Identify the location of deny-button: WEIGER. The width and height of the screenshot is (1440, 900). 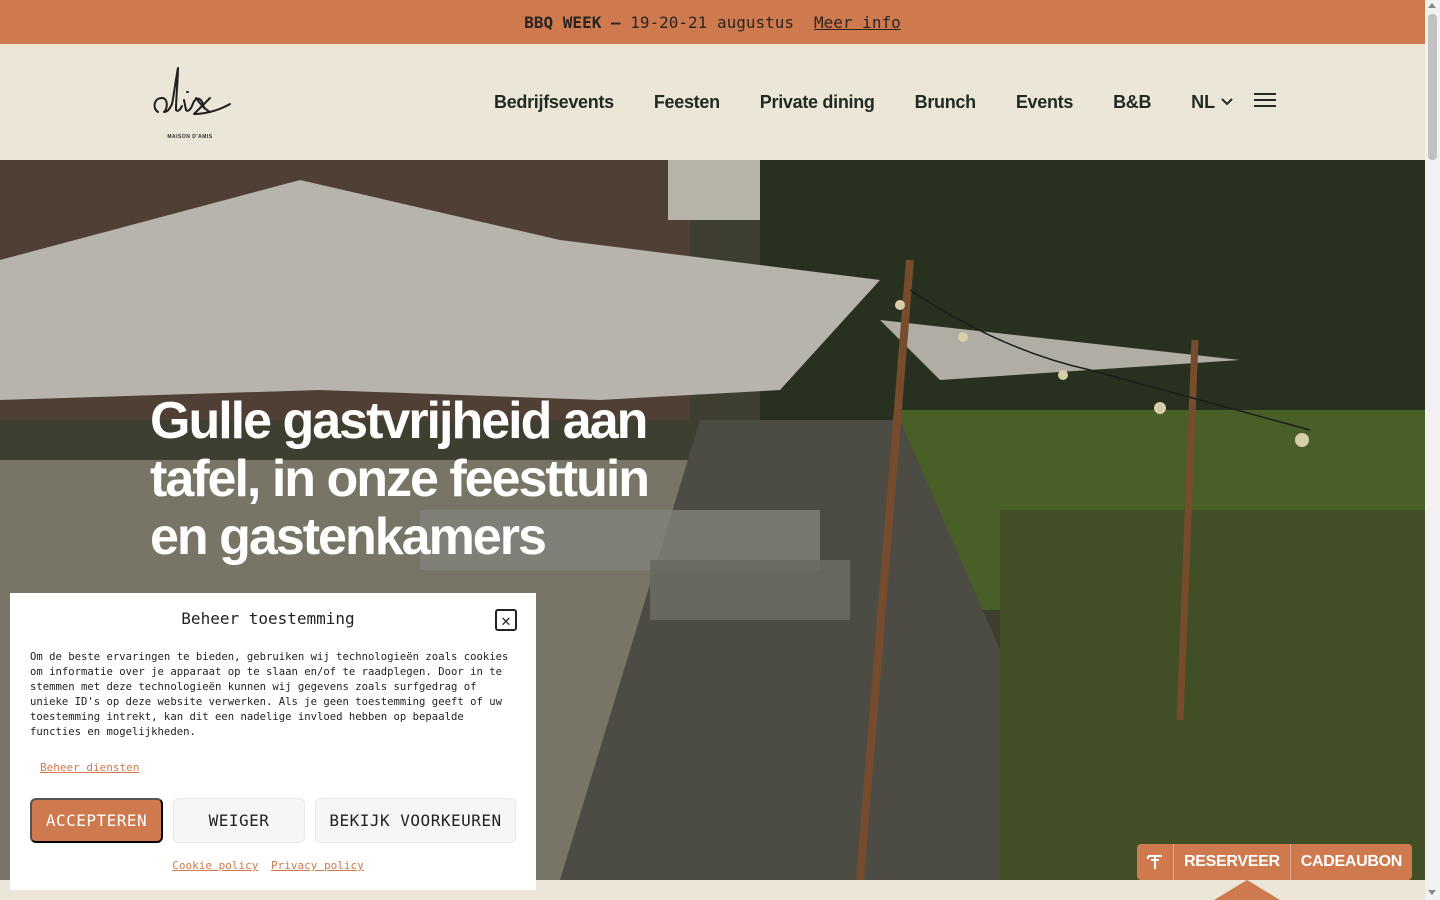
(239, 820).